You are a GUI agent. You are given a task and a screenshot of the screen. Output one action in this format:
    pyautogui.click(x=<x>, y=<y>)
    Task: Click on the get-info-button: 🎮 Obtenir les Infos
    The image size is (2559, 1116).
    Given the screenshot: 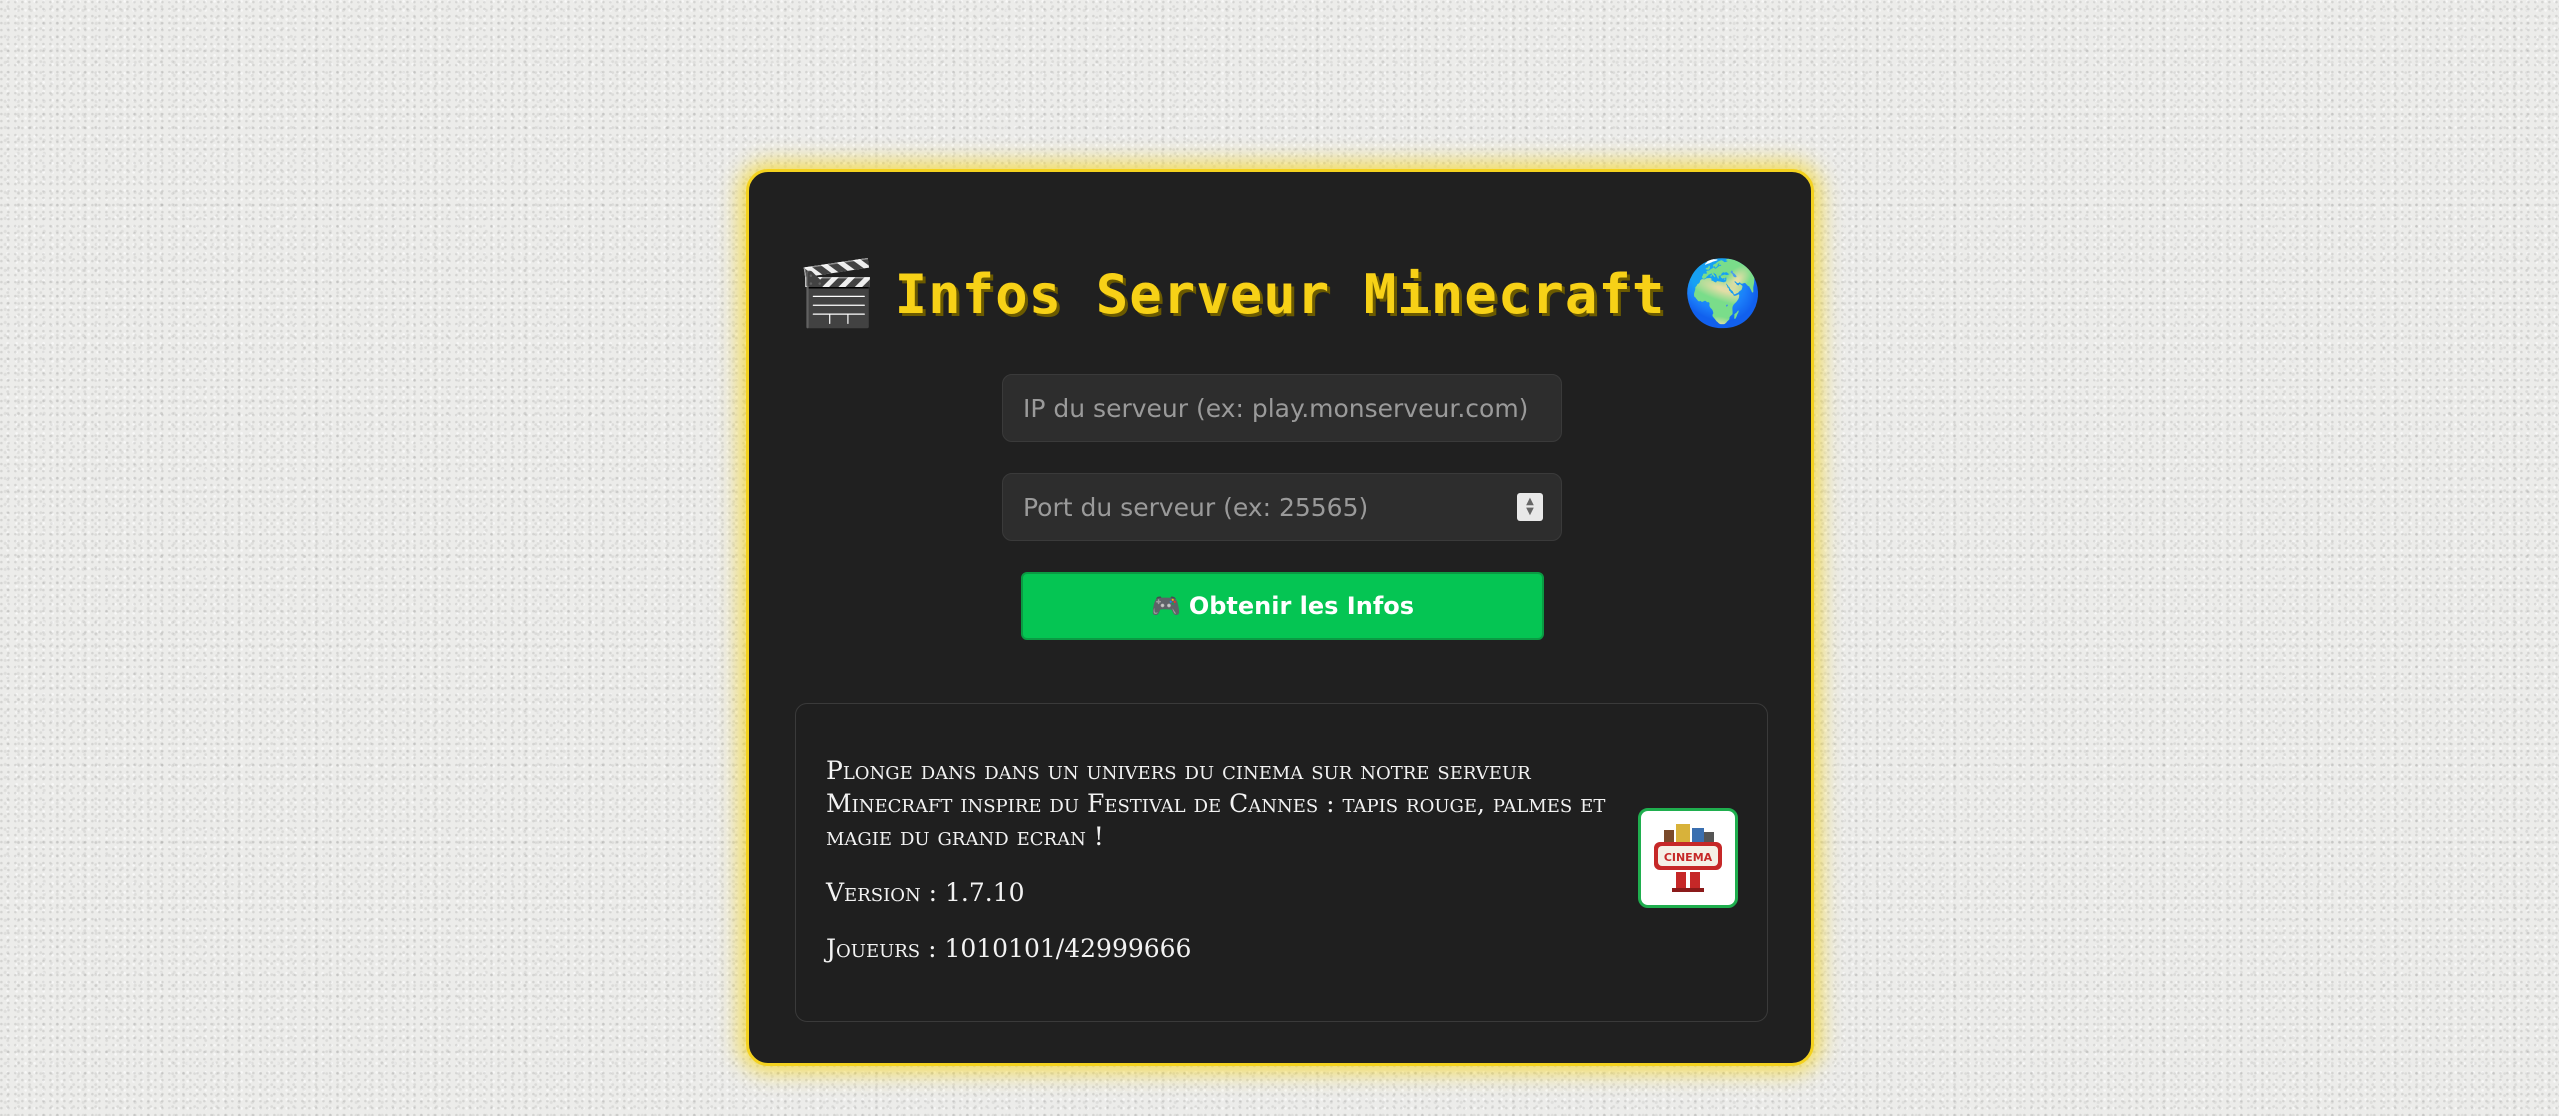 What is the action you would take?
    pyautogui.click(x=1282, y=606)
    